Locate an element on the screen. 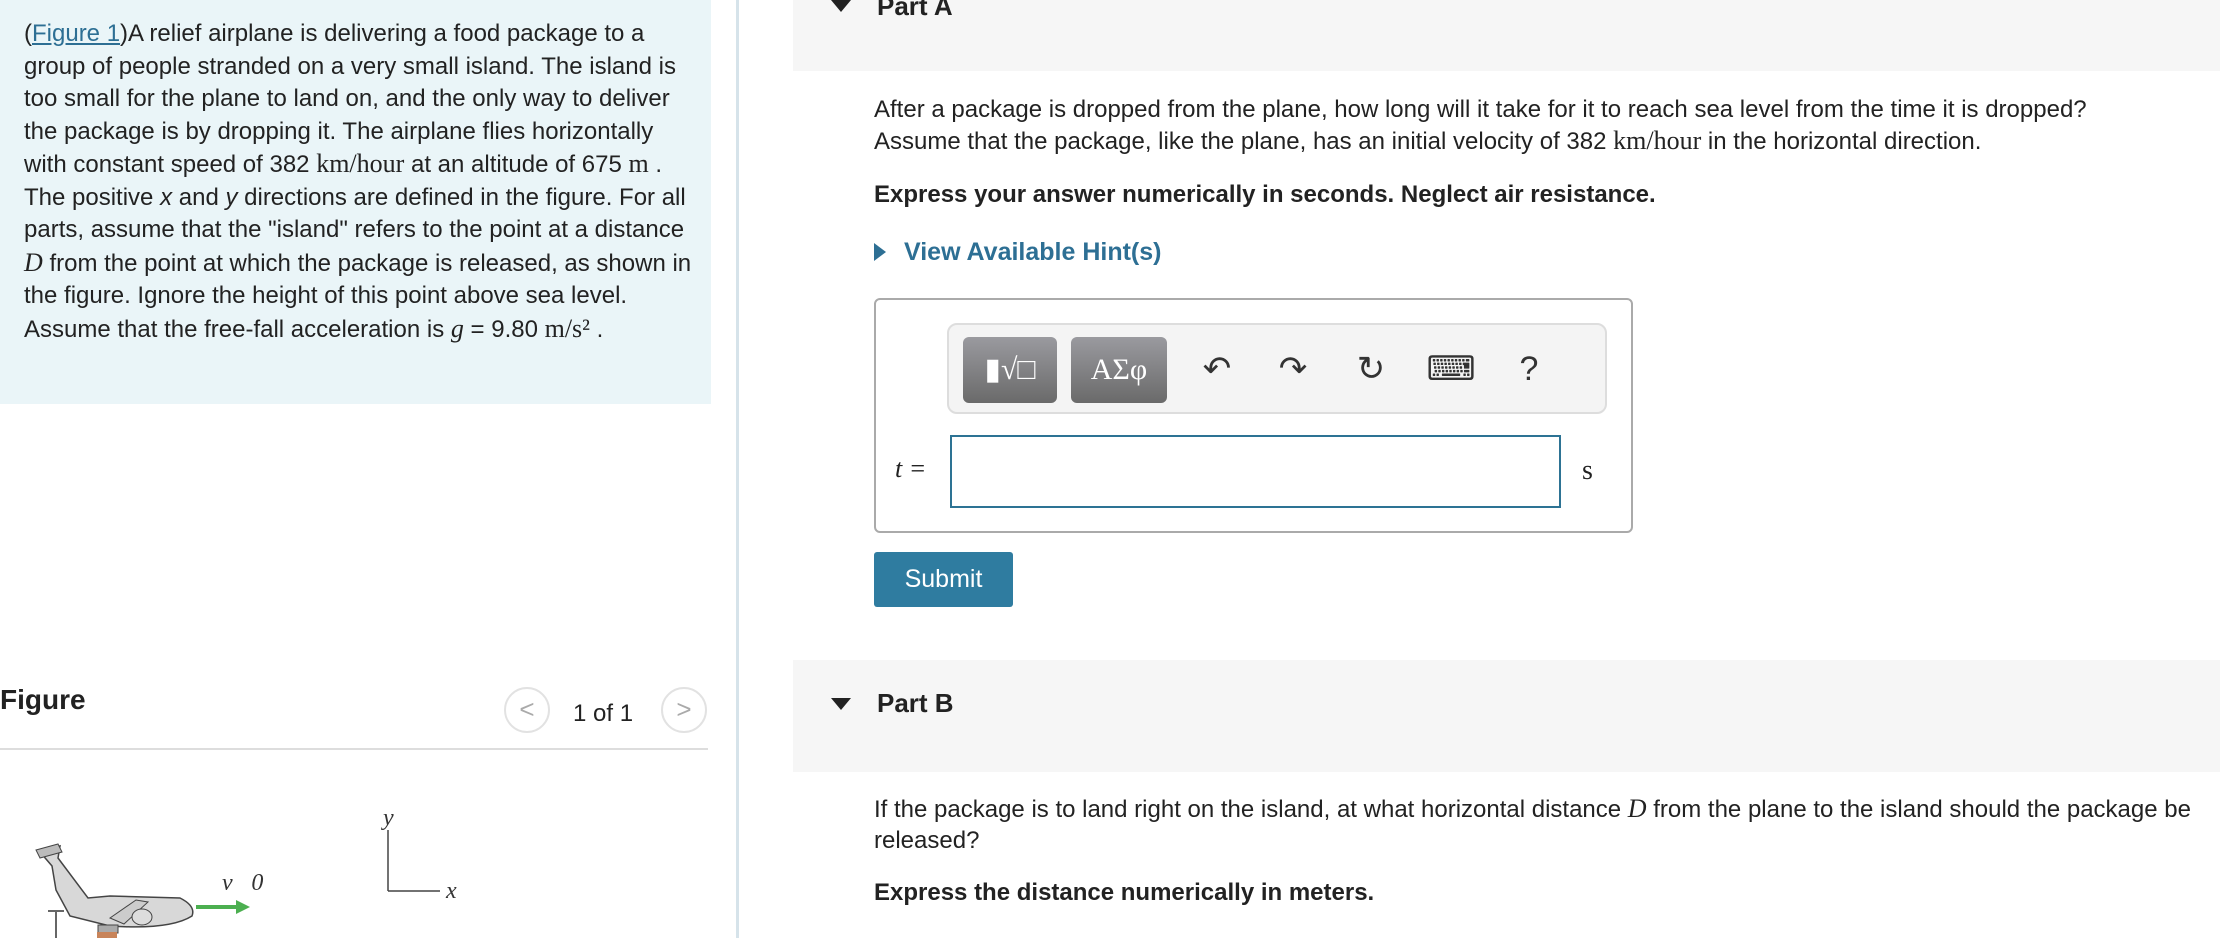  prev-figure-button: < is located at coordinates (527, 710).